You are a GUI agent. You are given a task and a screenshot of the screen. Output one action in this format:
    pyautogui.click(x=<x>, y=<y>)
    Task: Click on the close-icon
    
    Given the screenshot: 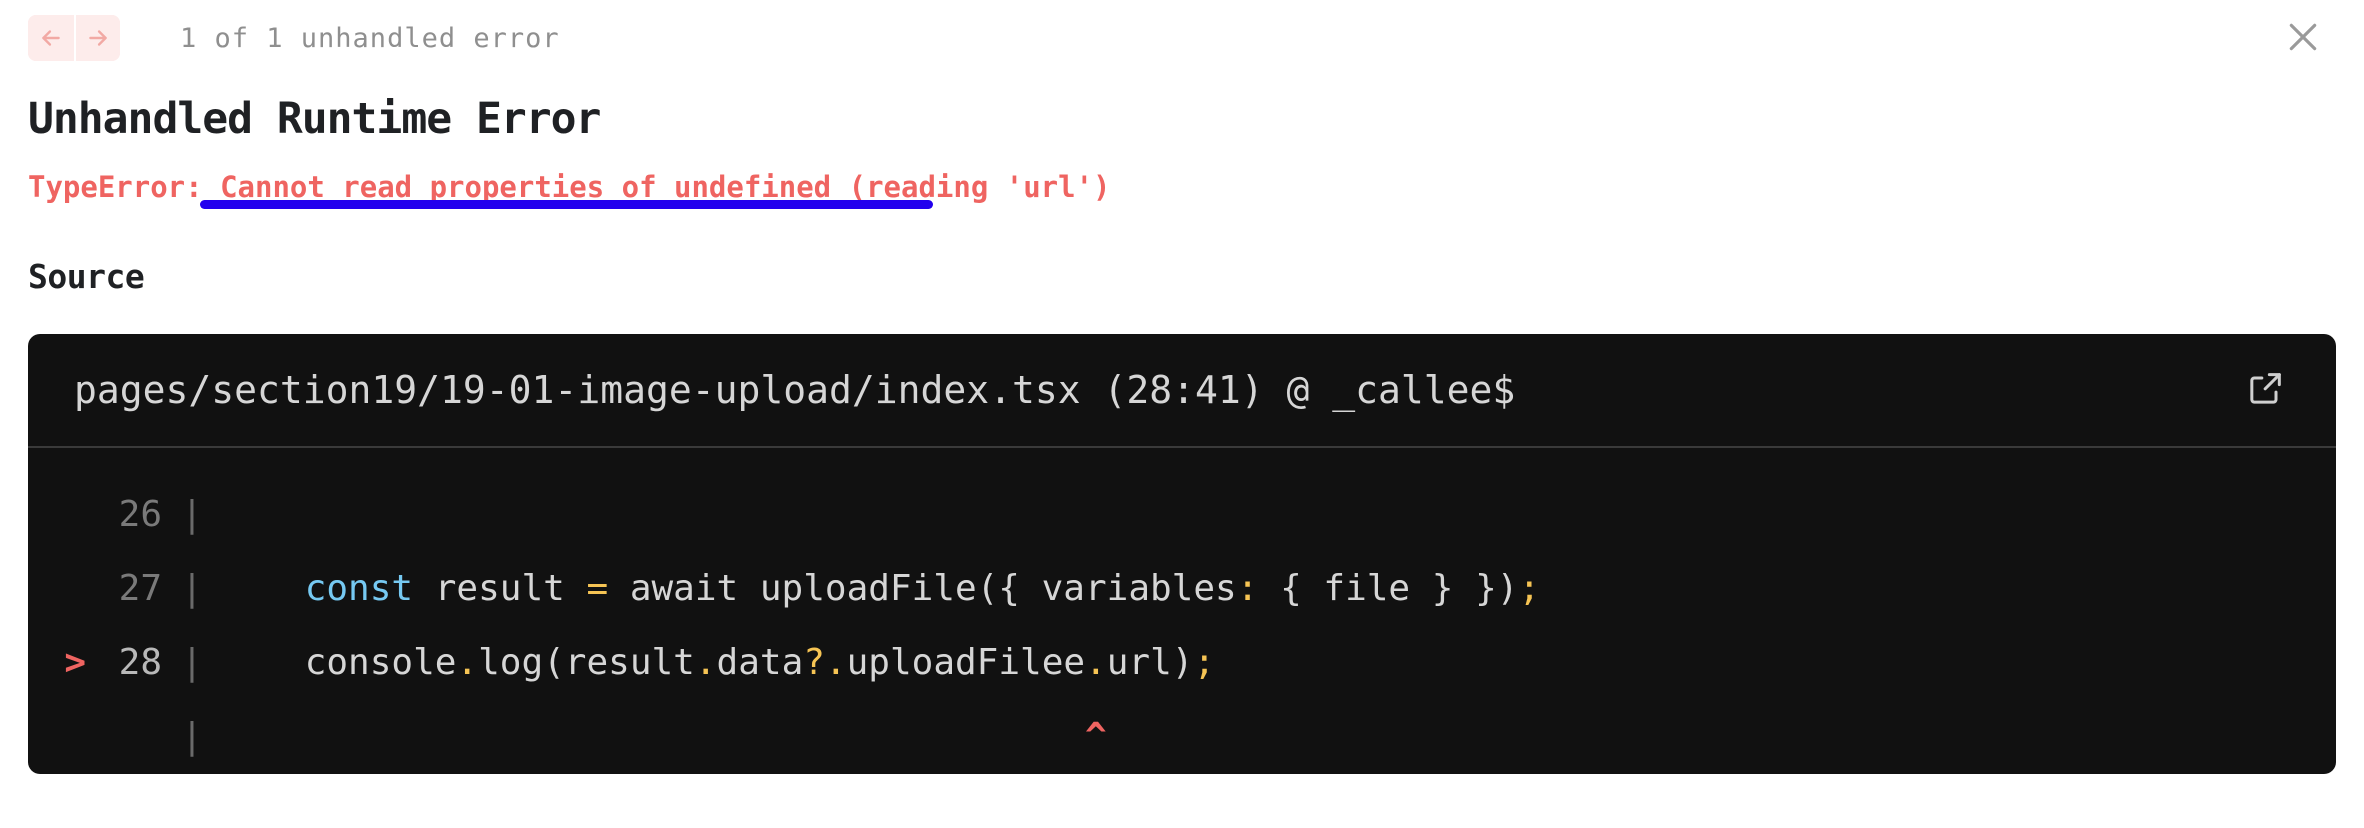 What is the action you would take?
    pyautogui.click(x=2303, y=38)
    